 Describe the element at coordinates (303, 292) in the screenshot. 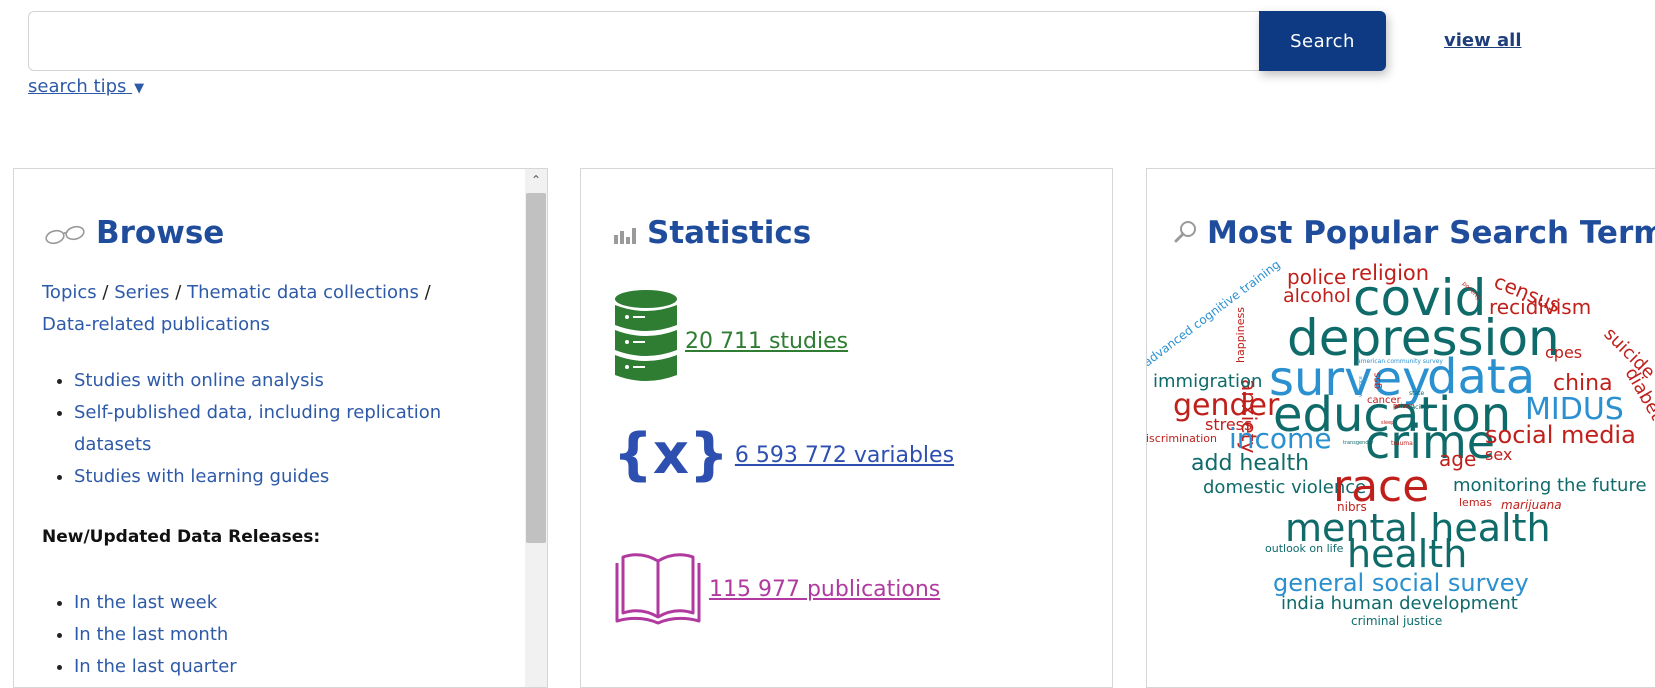

I see `thematic-collections-link: Thematic data collections` at that location.